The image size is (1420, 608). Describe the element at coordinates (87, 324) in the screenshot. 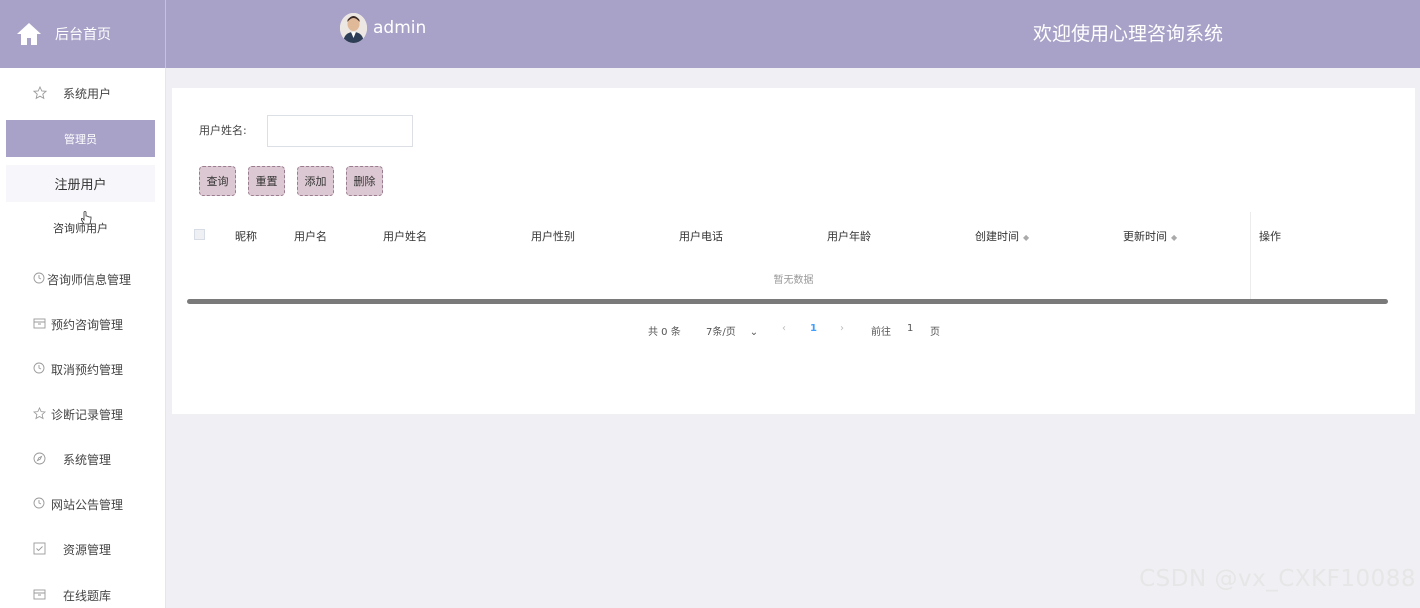

I see `sidebar-item-label: 预约咨询管理` at that location.